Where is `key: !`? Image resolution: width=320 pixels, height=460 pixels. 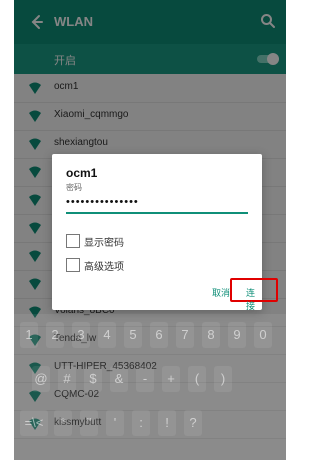 key: ! is located at coordinates (167, 423).